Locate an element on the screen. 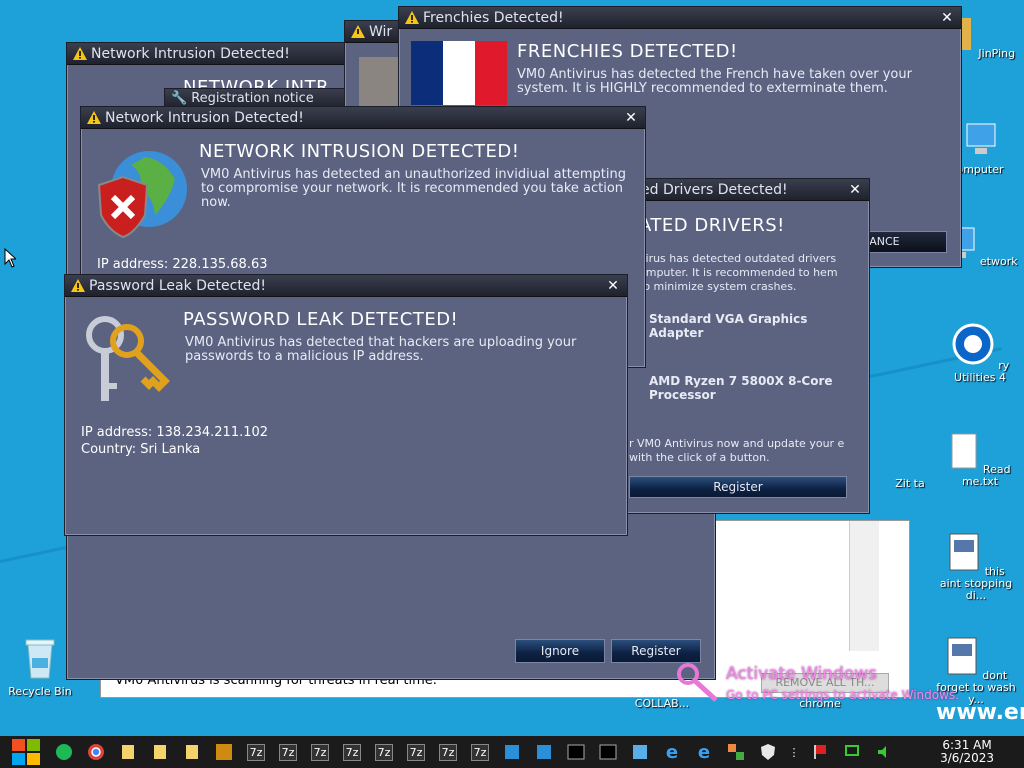 Image resolution: width=1024 pixels, height=768 pixels. window-heading: PASSWORD LEAK DETECTED! is located at coordinates (321, 319).